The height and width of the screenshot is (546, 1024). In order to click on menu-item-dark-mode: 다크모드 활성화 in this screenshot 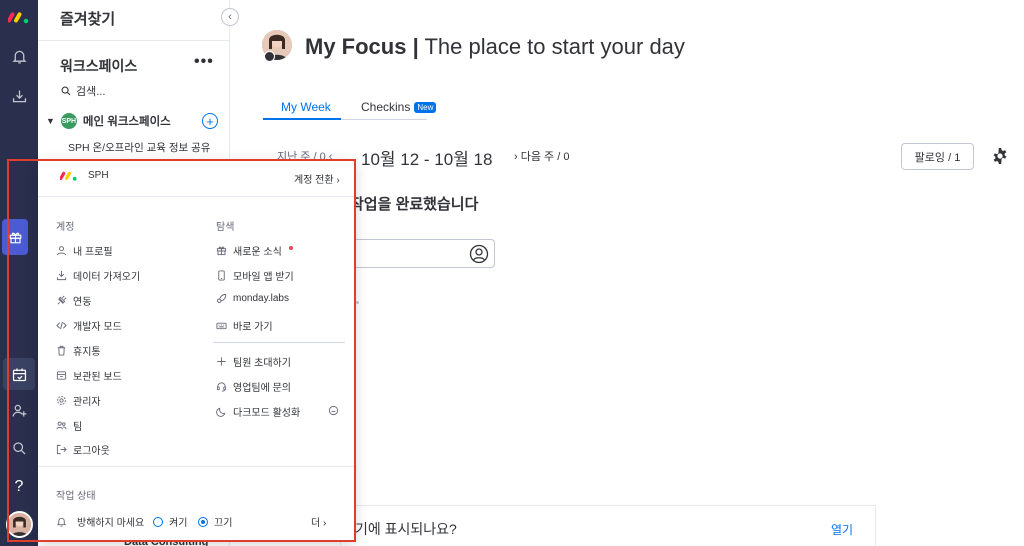, I will do `click(258, 411)`.